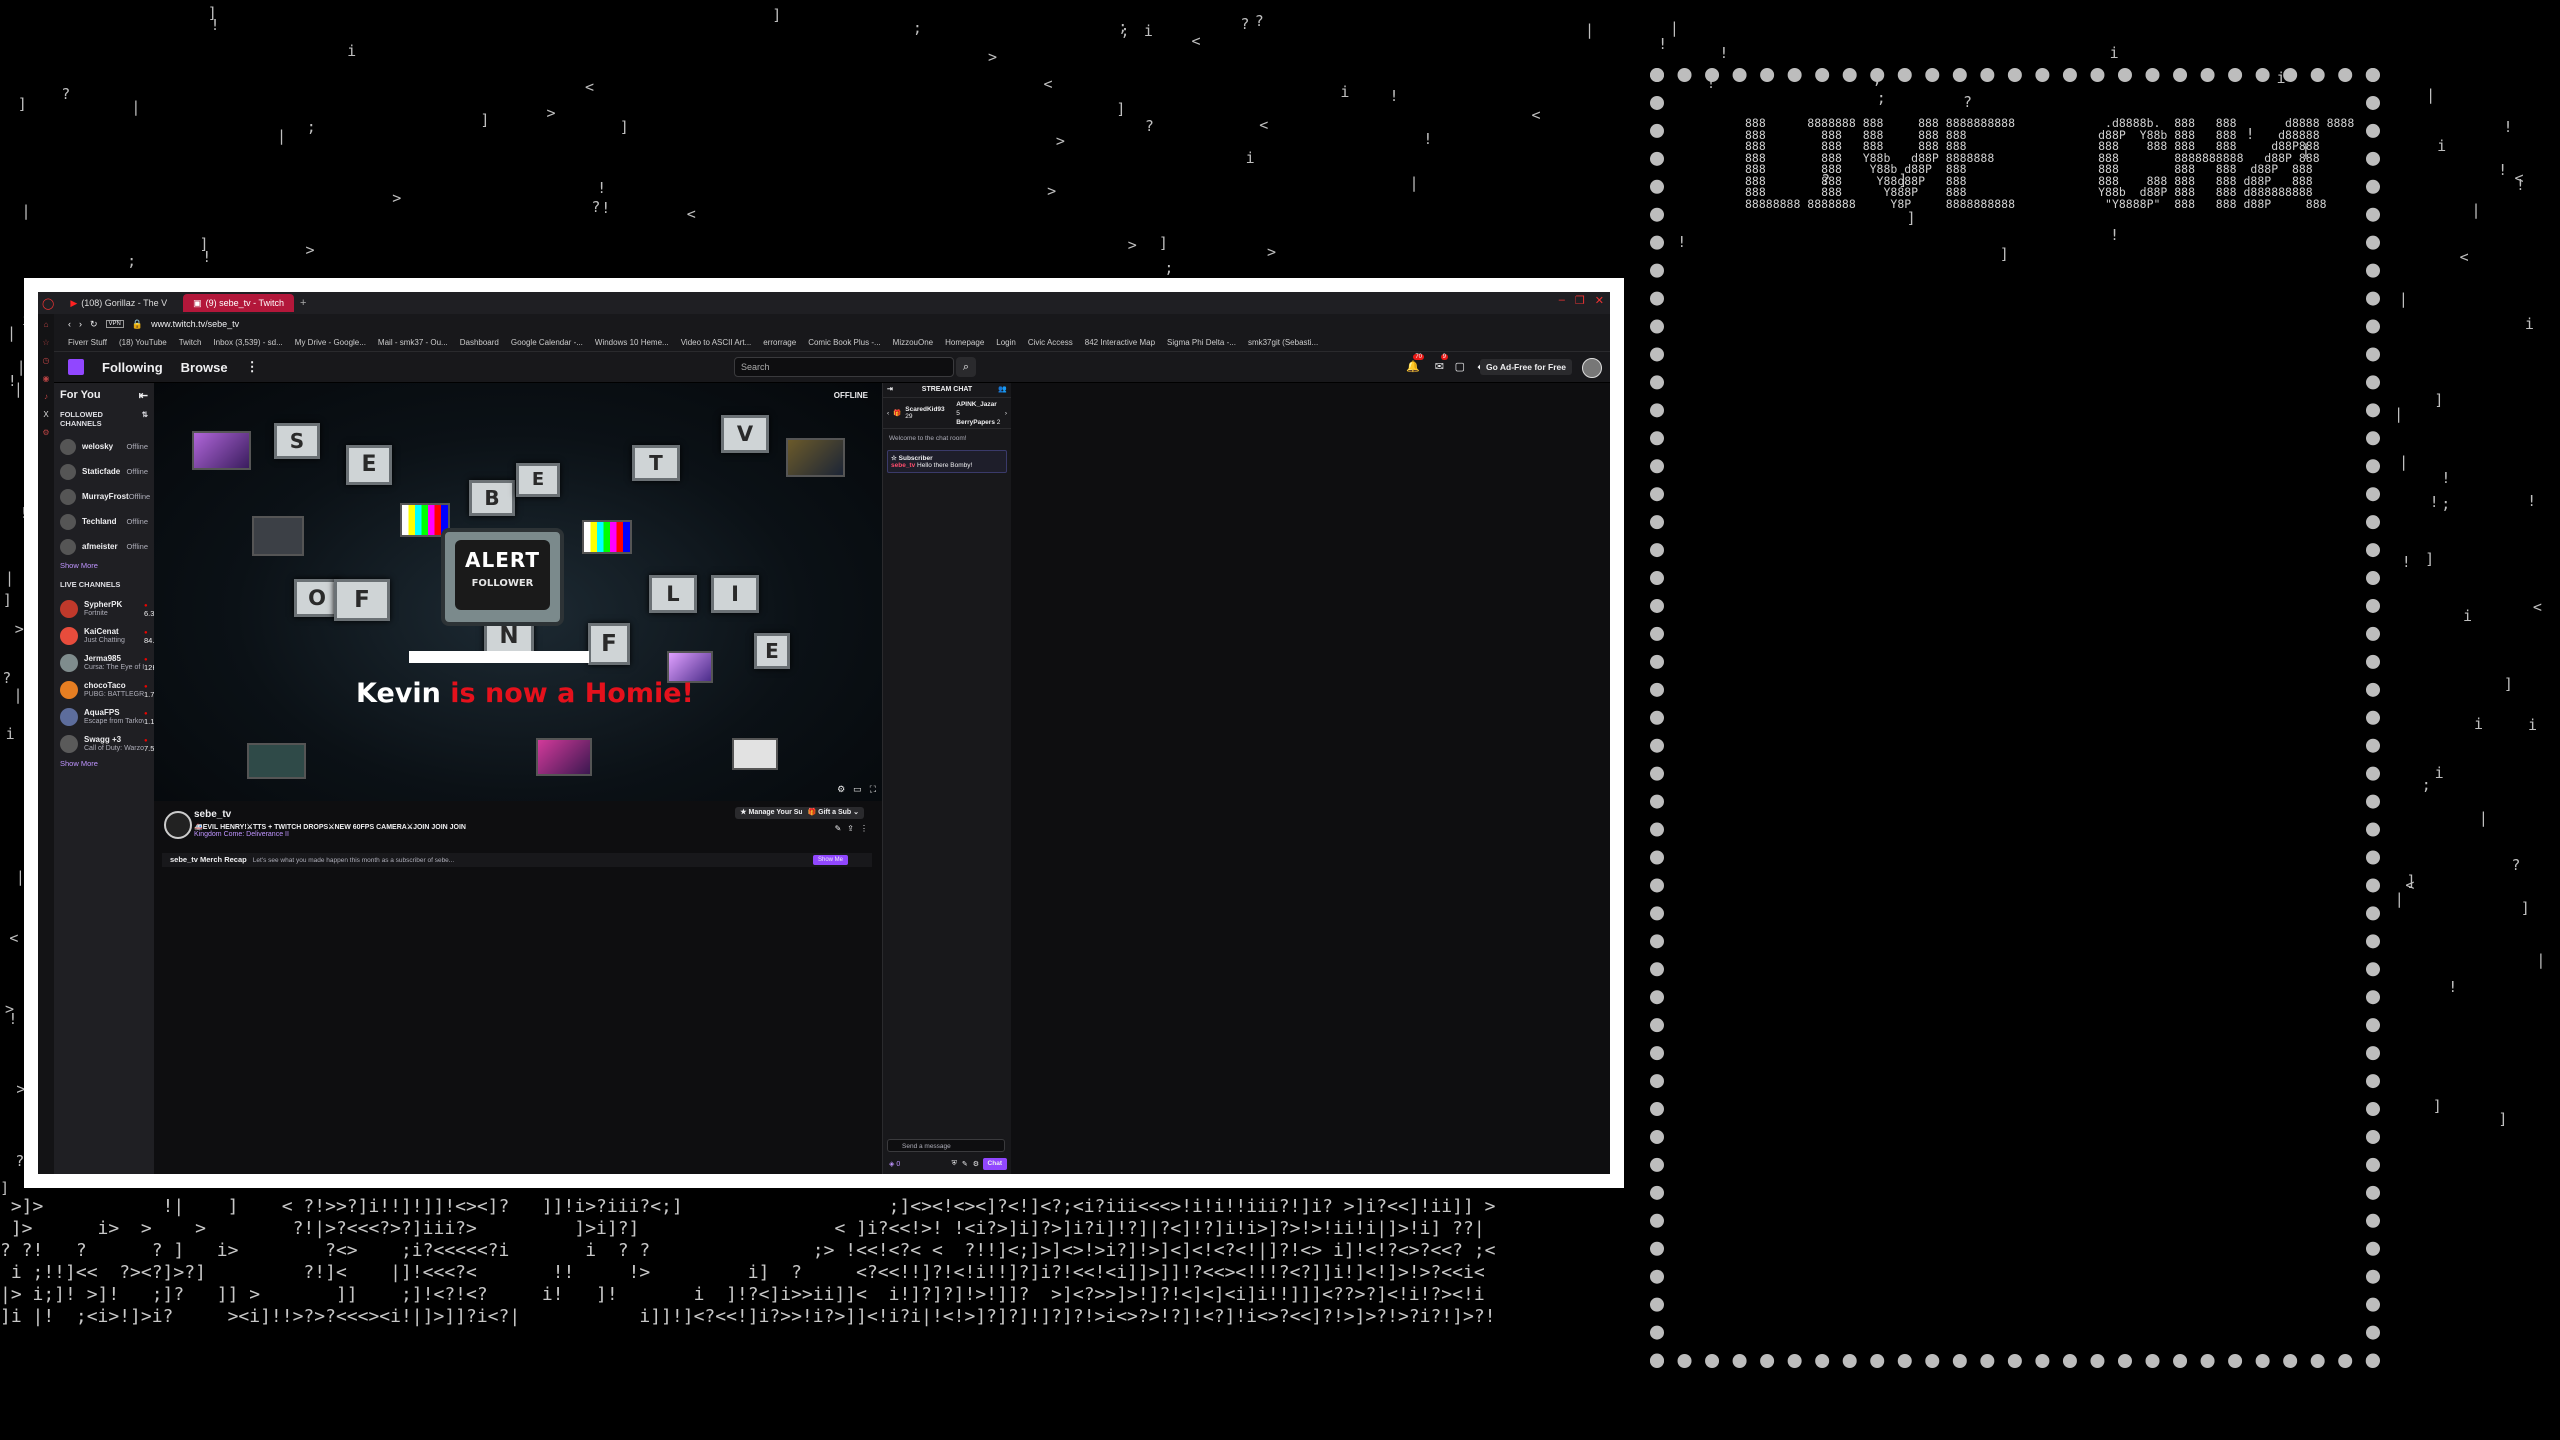 The height and width of the screenshot is (1440, 2560). What do you see at coordinates (145, 419) in the screenshot?
I see `sort-icon: ⇅` at bounding box center [145, 419].